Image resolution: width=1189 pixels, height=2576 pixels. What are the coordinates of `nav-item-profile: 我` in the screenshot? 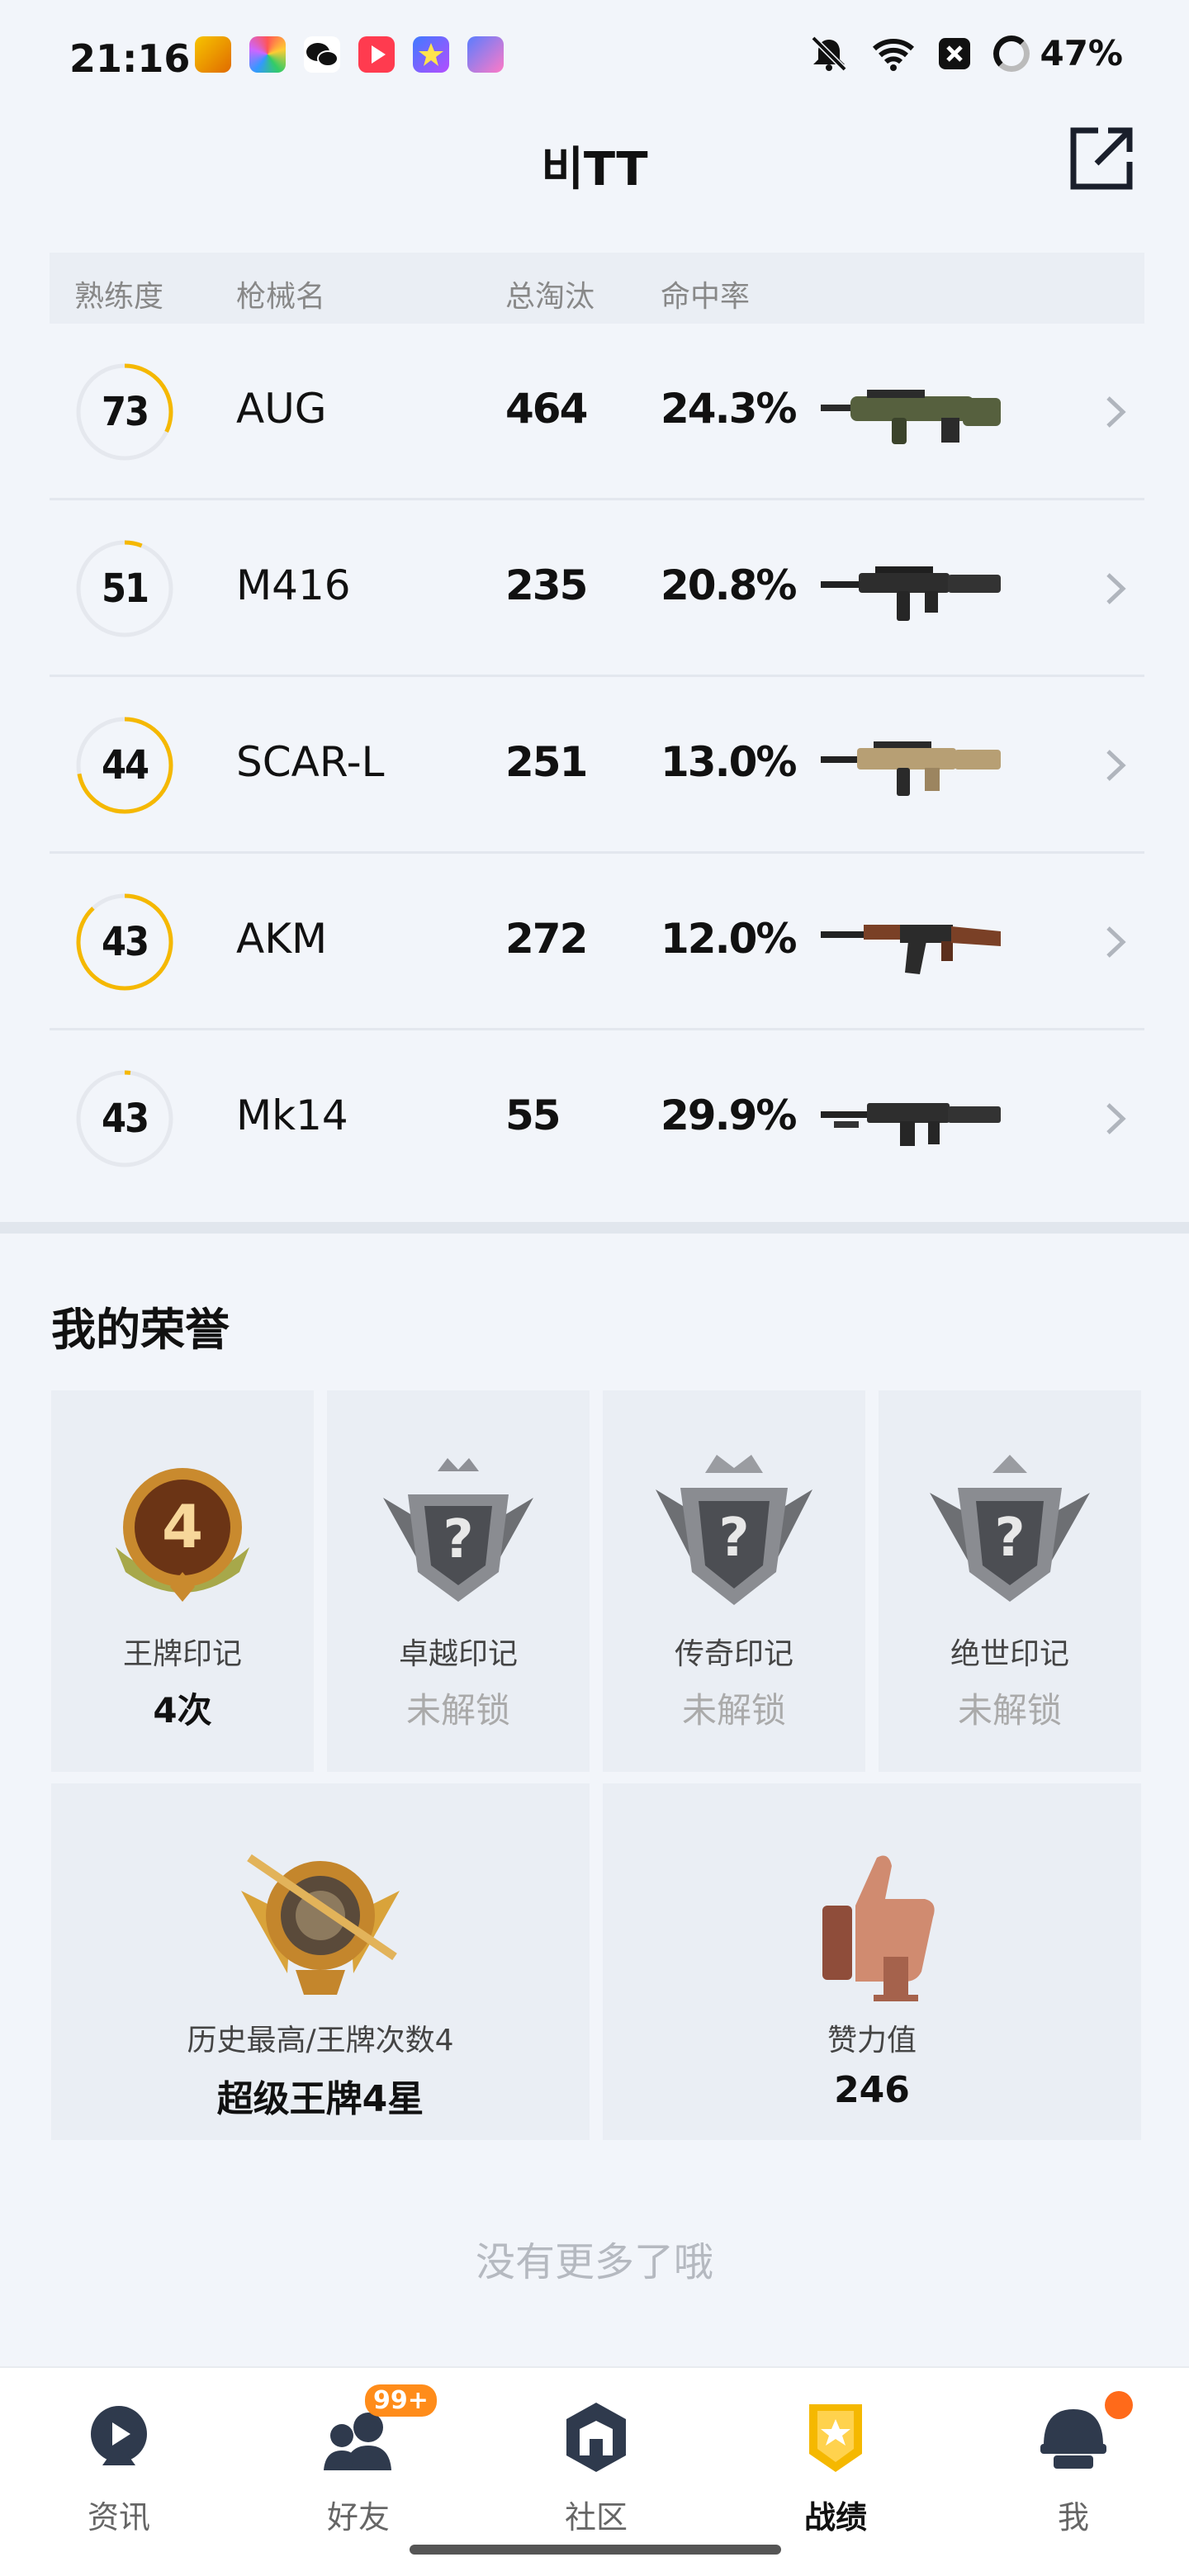 It's located at (1073, 2460).